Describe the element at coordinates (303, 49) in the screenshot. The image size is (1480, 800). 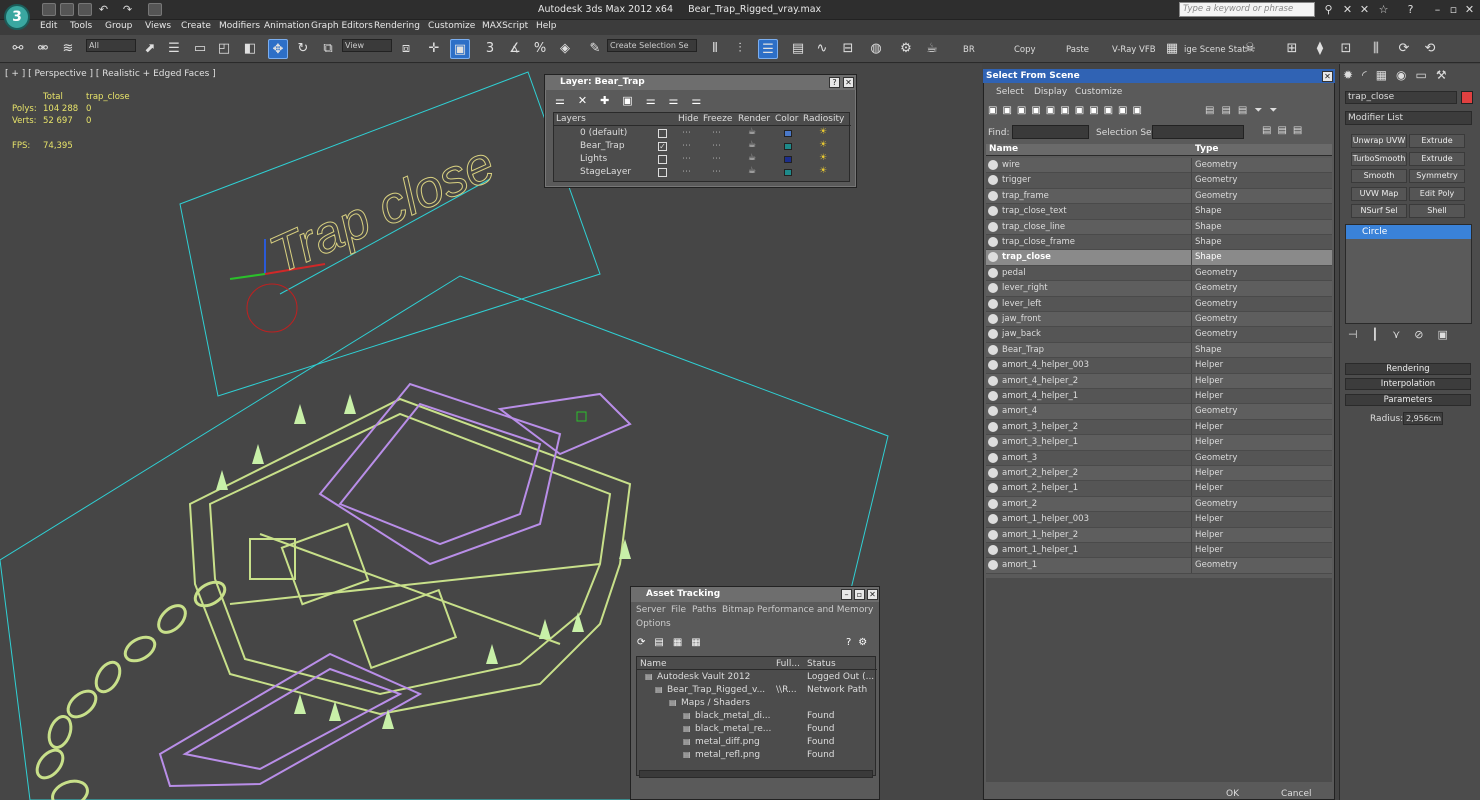
I see `rotate-icon: ↻` at that location.